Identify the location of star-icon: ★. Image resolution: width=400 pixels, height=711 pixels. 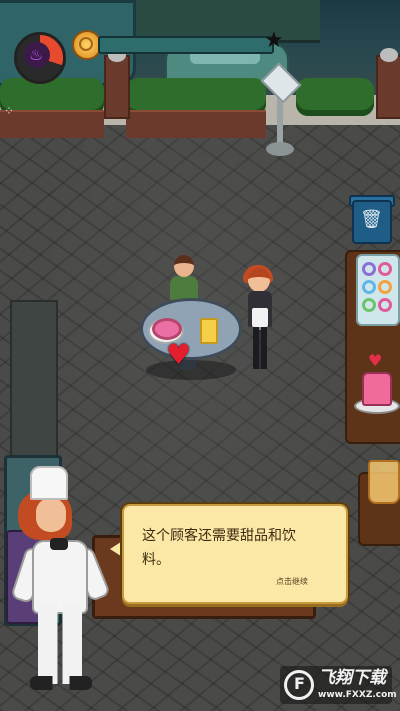
(274, 41).